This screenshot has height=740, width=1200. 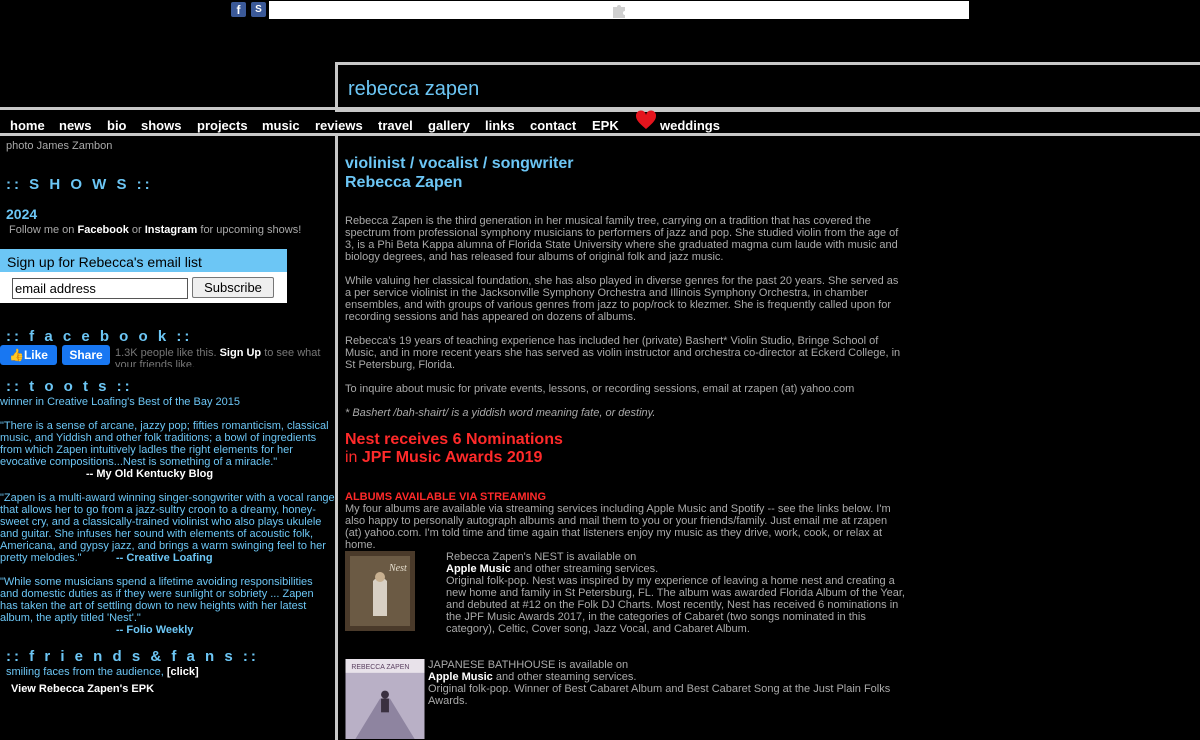 What do you see at coordinates (600, 134) in the screenshot?
I see `nav-border-bottom` at bounding box center [600, 134].